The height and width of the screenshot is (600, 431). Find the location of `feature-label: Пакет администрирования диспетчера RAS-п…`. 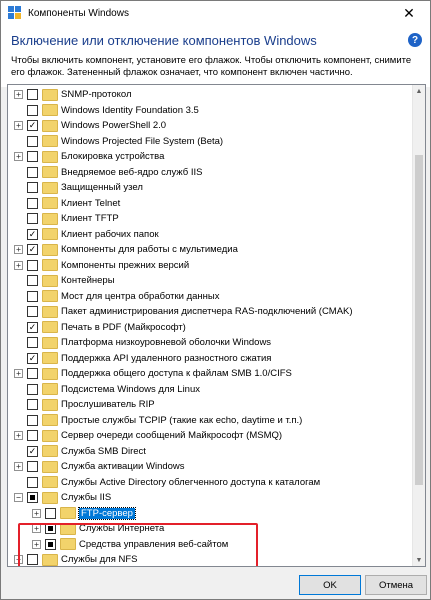

feature-label: Пакет администрирования диспетчера RAS-п… is located at coordinates (207, 312).